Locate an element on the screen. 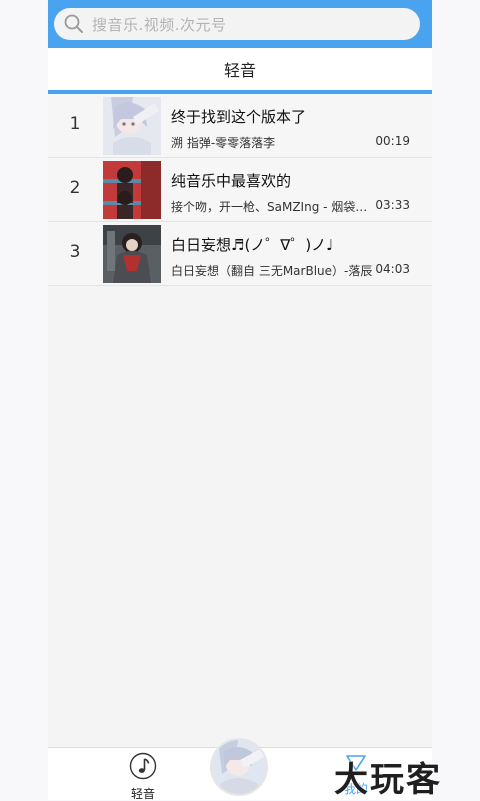 The width and height of the screenshot is (480, 801). song-duration: 03:33 is located at coordinates (392, 205).